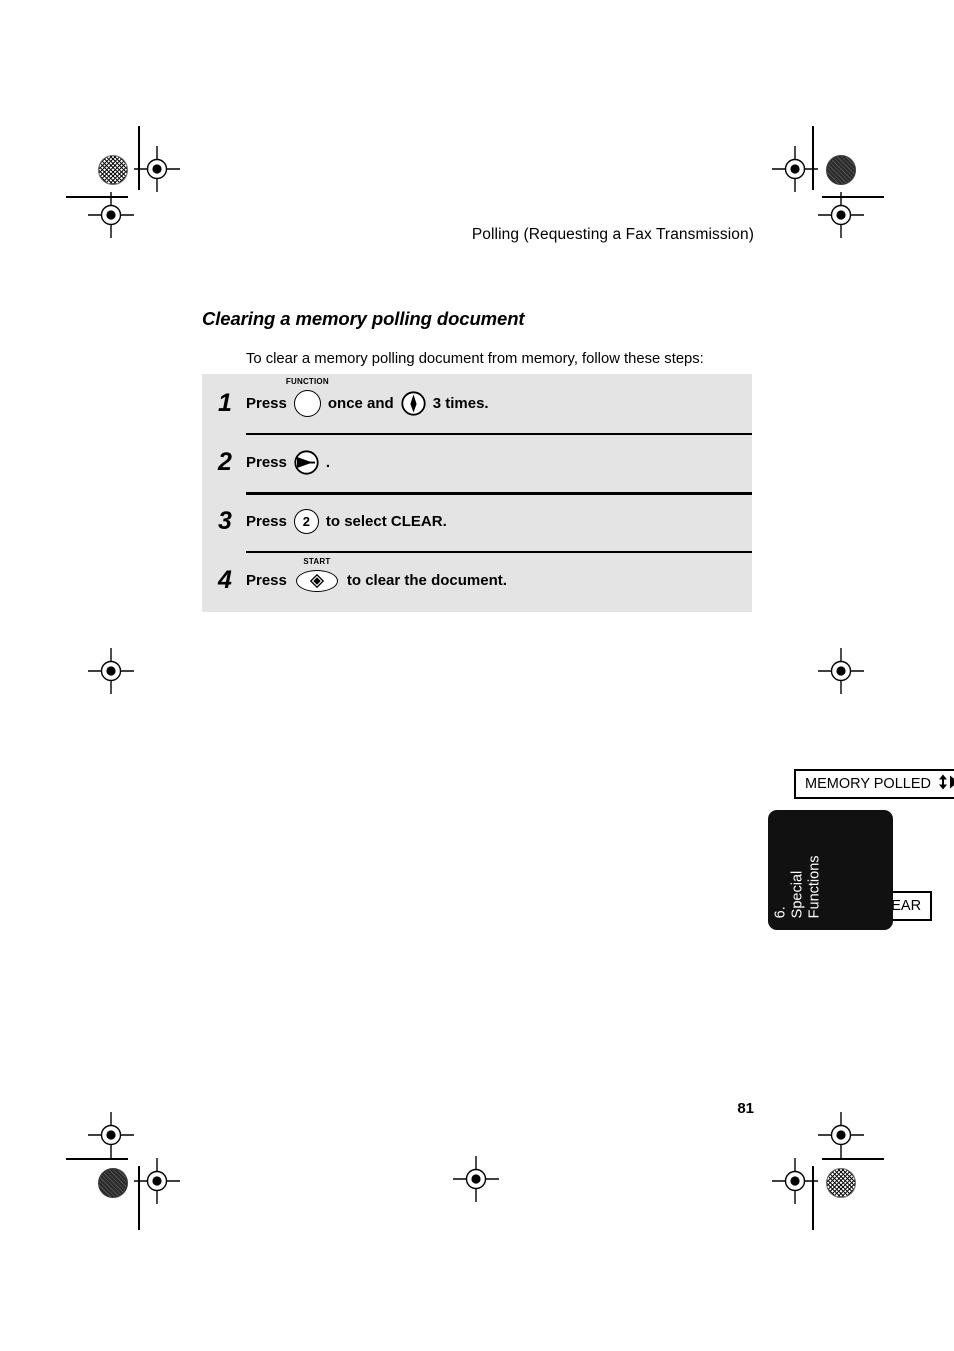  What do you see at coordinates (853, 1159) in the screenshot?
I see `trim-line-horizontal-bottom-right` at bounding box center [853, 1159].